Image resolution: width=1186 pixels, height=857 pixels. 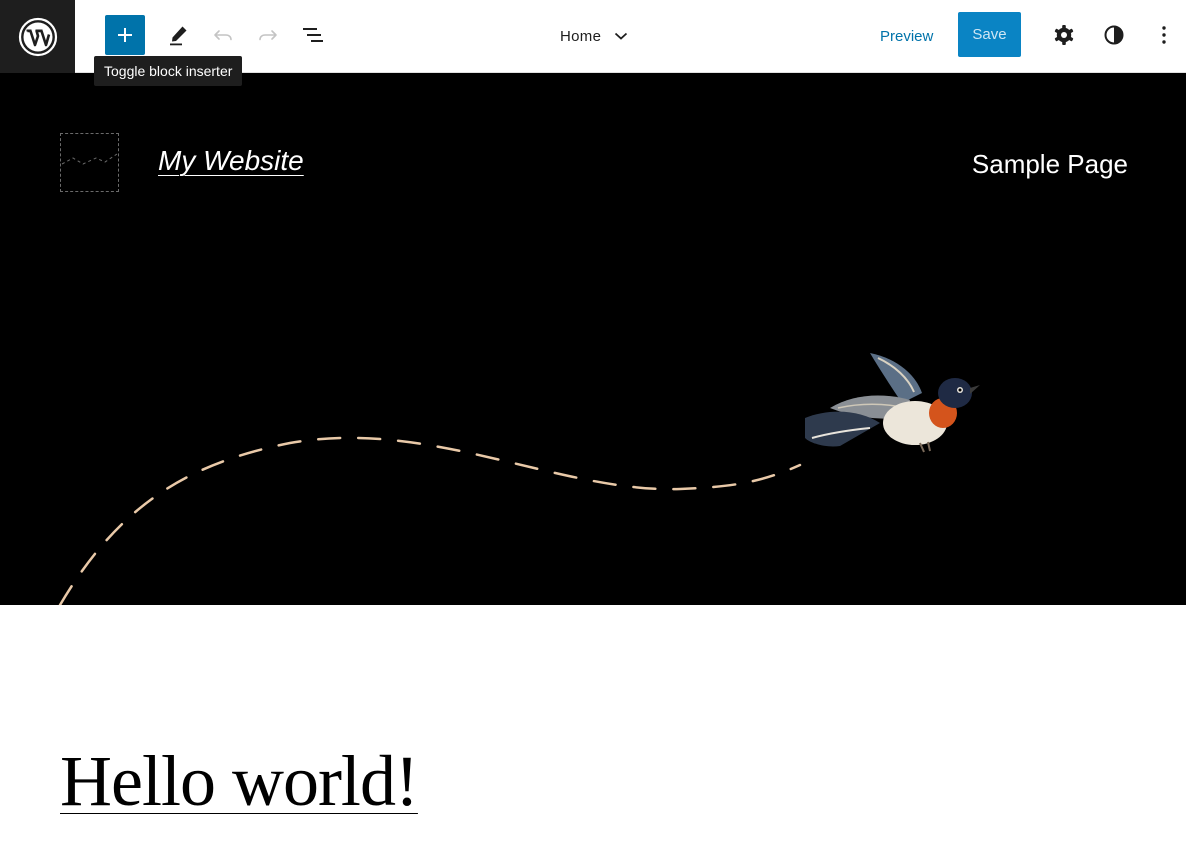 What do you see at coordinates (581, 36) in the screenshot?
I see `document-title-label: Home` at bounding box center [581, 36].